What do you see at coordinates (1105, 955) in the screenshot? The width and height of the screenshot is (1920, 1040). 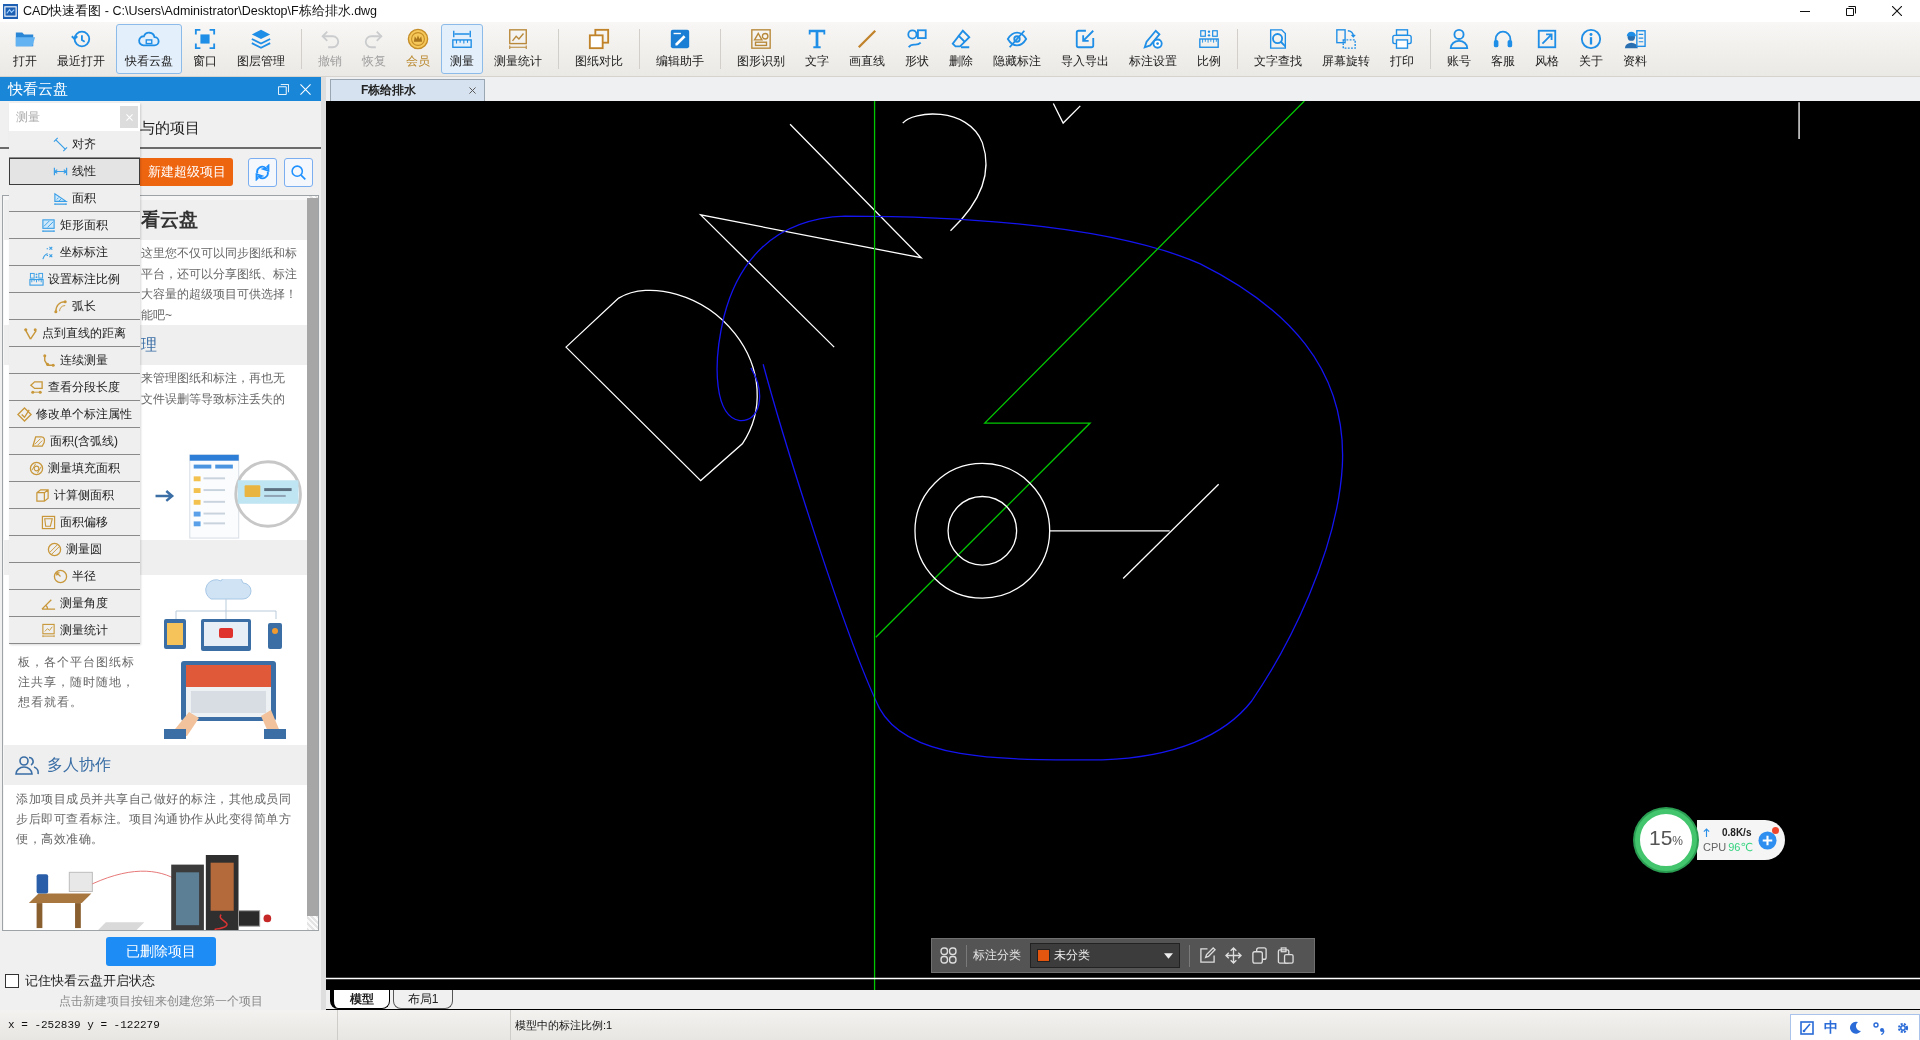 I see `category-dropdown: 未分类` at bounding box center [1105, 955].